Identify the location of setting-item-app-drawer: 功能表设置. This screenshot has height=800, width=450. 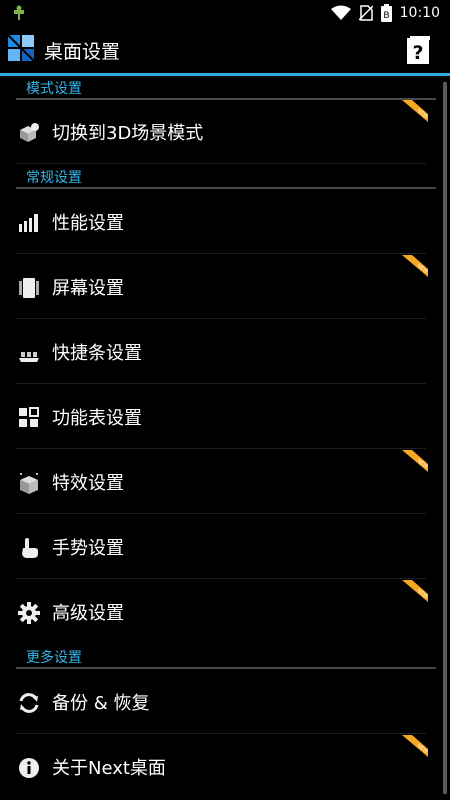
(220, 417).